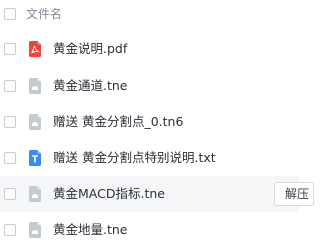 The height and width of the screenshot is (249, 320). Describe the element at coordinates (134, 157) in the screenshot. I see `file-name: 赠送 黄金分割点特别说明.txt` at that location.